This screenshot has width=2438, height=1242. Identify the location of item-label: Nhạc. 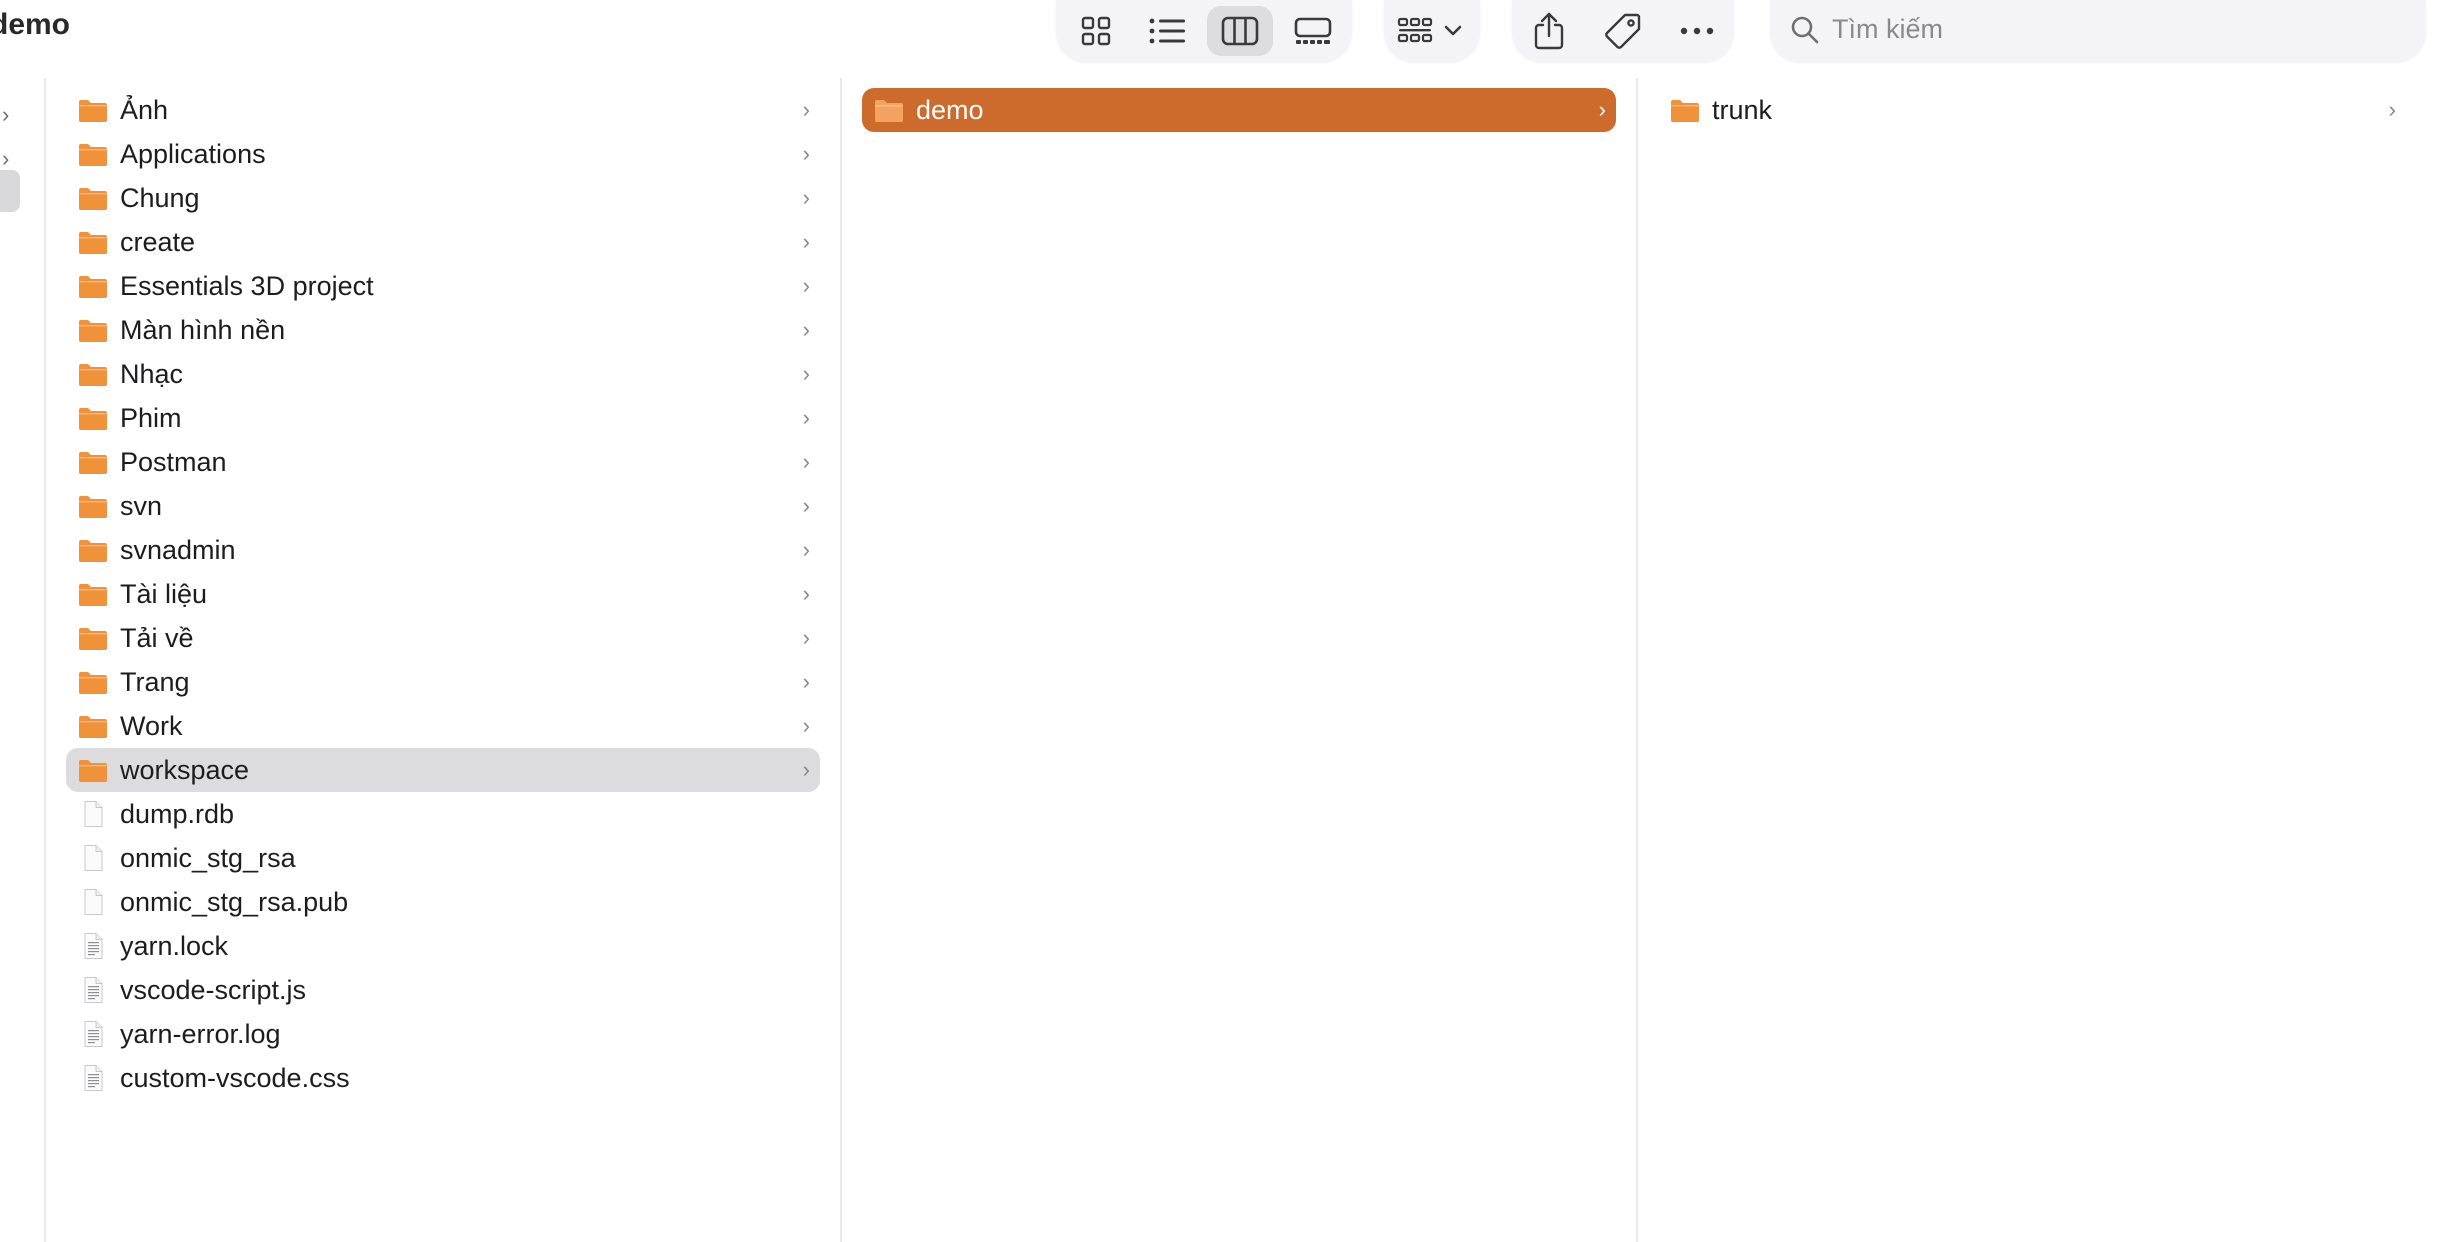
(152, 374).